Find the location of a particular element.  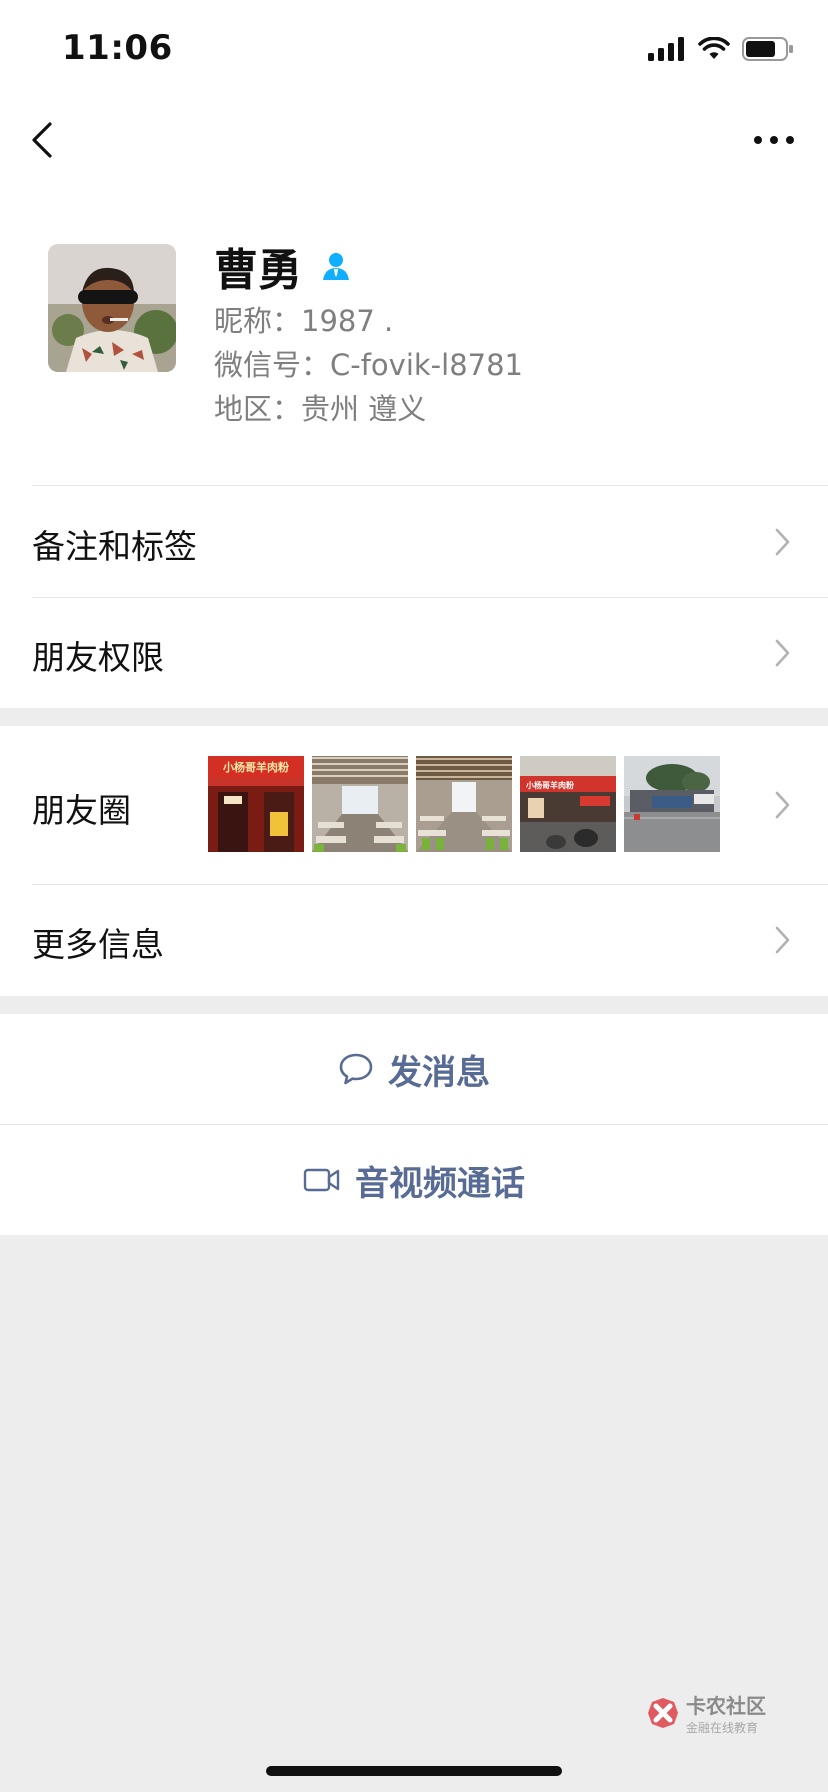

moments-label: 朋友圈 is located at coordinates (81, 810).